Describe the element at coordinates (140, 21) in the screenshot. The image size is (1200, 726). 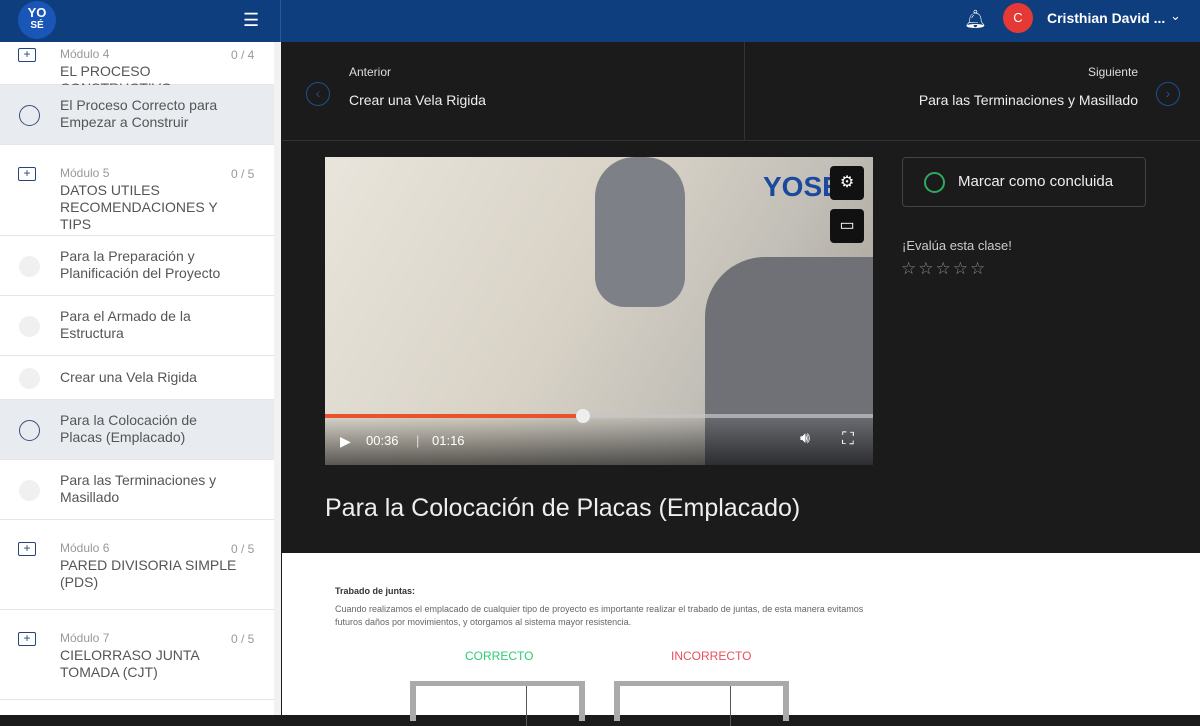
I see `header-brand-area: YO SÉ ☰` at that location.